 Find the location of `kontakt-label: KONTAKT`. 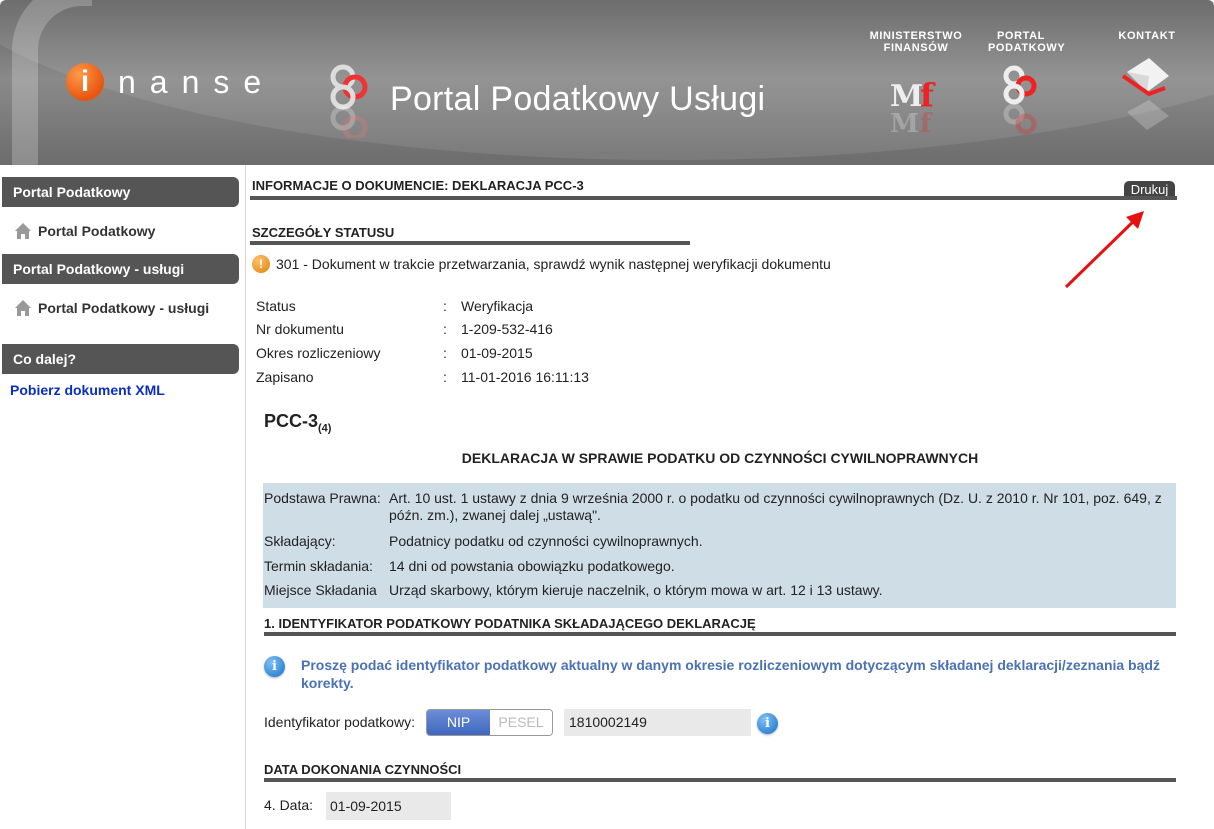

kontakt-label: KONTAKT is located at coordinates (1147, 36).